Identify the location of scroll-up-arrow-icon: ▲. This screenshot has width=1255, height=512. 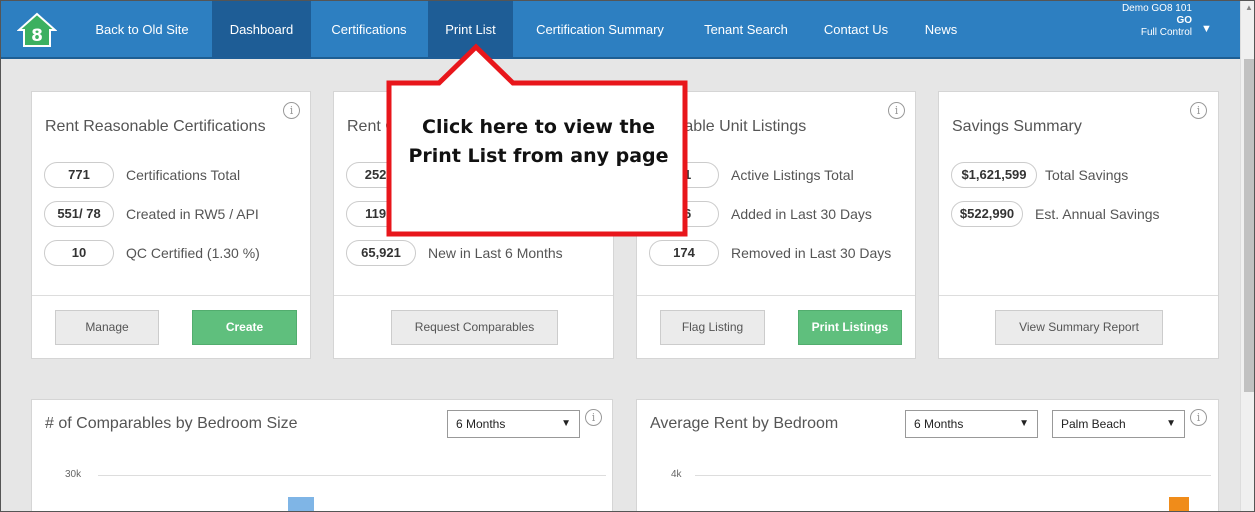
(1249, 7).